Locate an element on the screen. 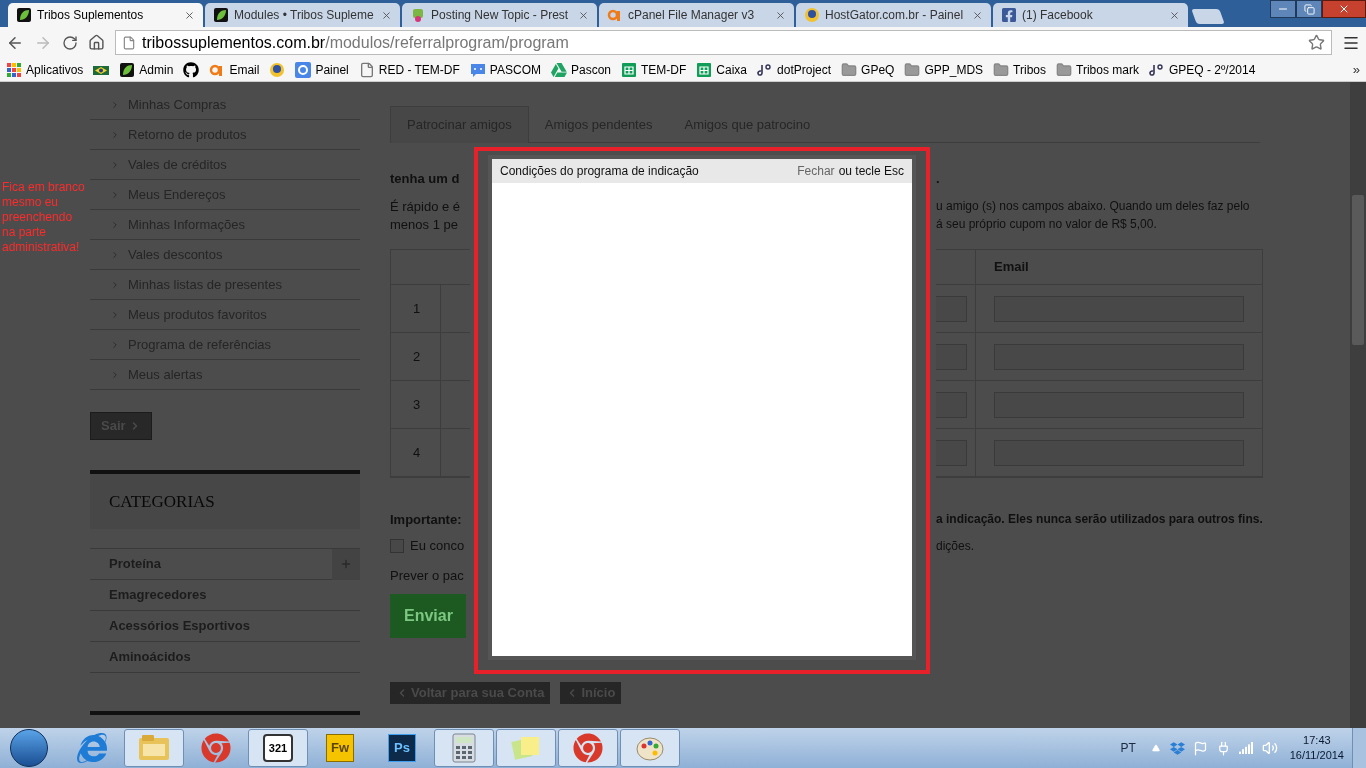  tab-title: HostGator.com.br - Painel is located at coordinates (895, 15).